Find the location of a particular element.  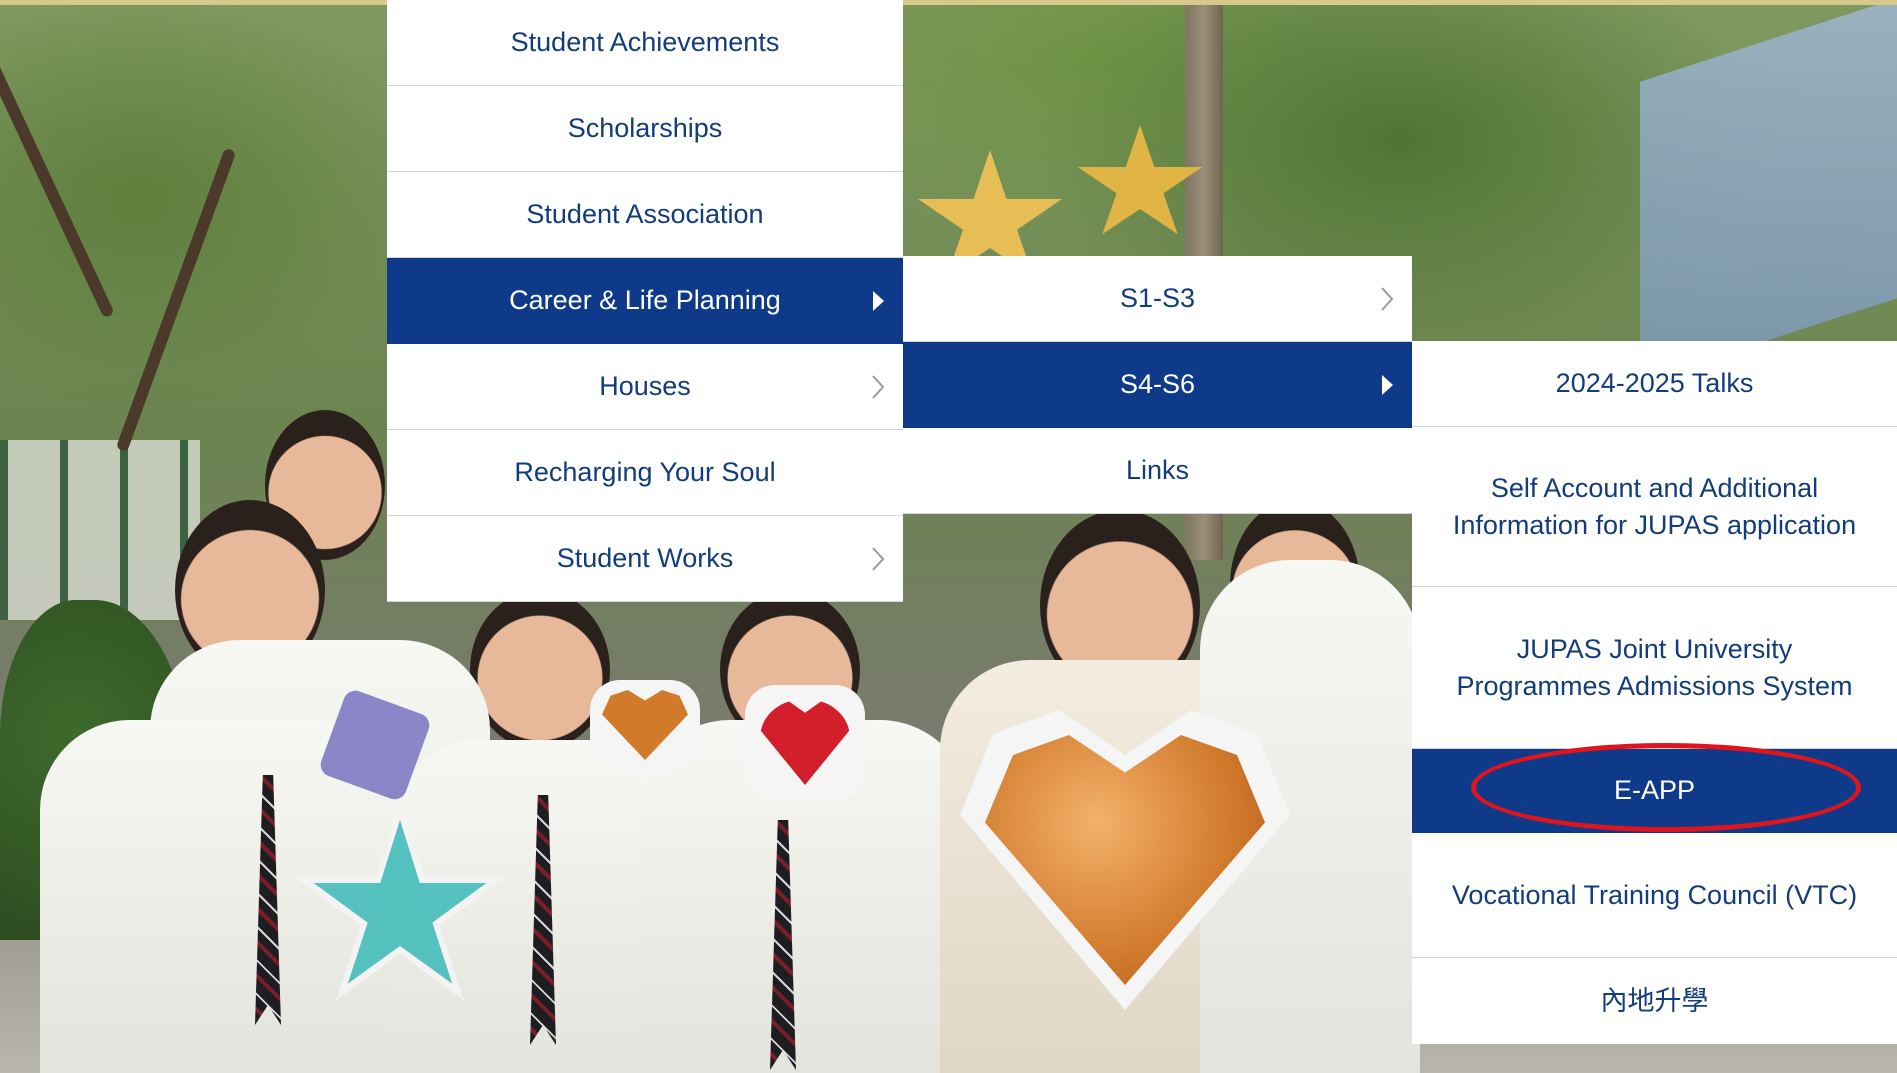

menu-item-recharging-your-soul: Recharging Your Soul is located at coordinates (645, 473).